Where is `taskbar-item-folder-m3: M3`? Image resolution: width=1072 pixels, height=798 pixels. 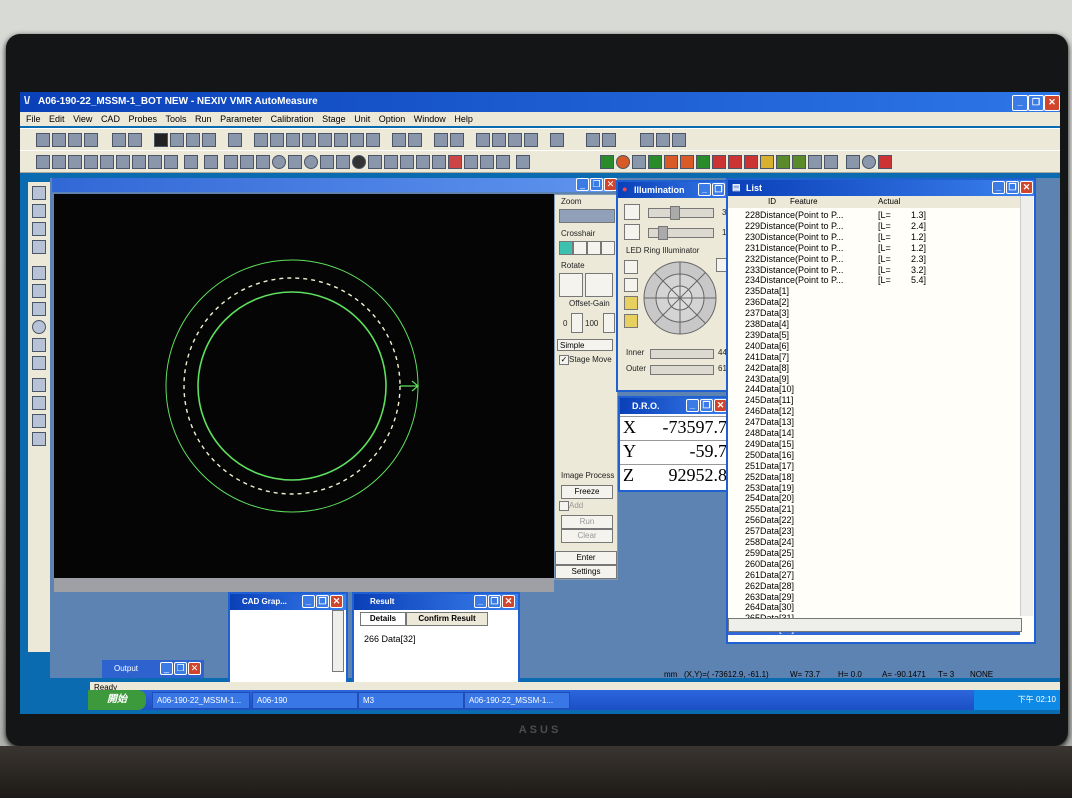
taskbar-item-folder-m3: M3 is located at coordinates (411, 700).